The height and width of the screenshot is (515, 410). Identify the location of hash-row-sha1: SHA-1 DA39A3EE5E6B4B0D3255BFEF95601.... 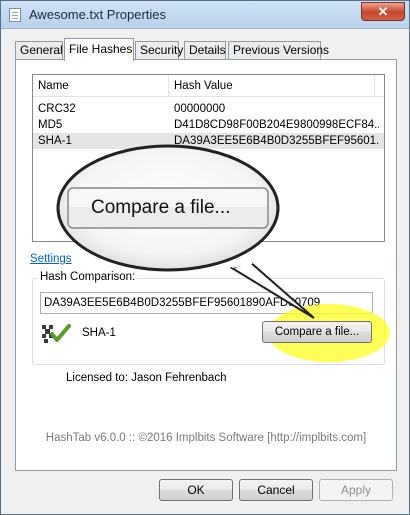
(208, 141).